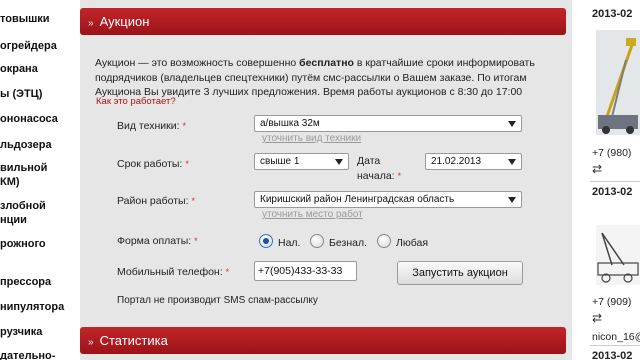 This screenshot has width=640, height=360. I want to click on order-phone: +7 (909), so click(612, 302).